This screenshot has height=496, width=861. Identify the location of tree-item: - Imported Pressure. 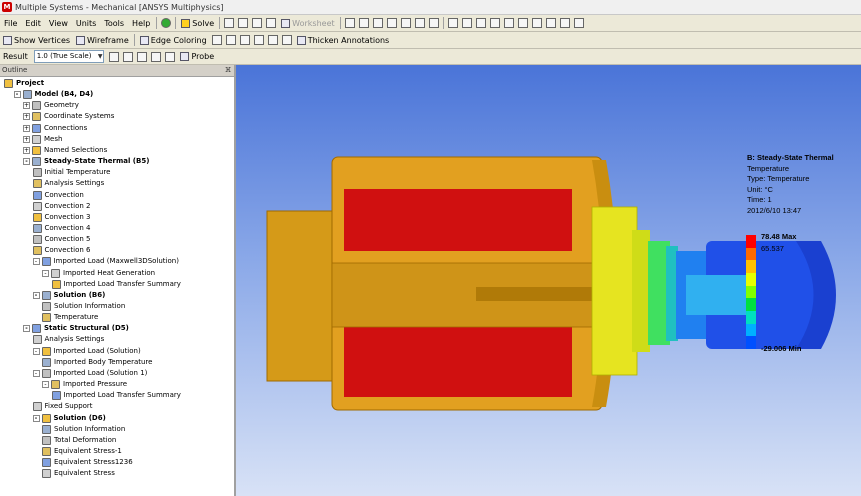
(84, 384).